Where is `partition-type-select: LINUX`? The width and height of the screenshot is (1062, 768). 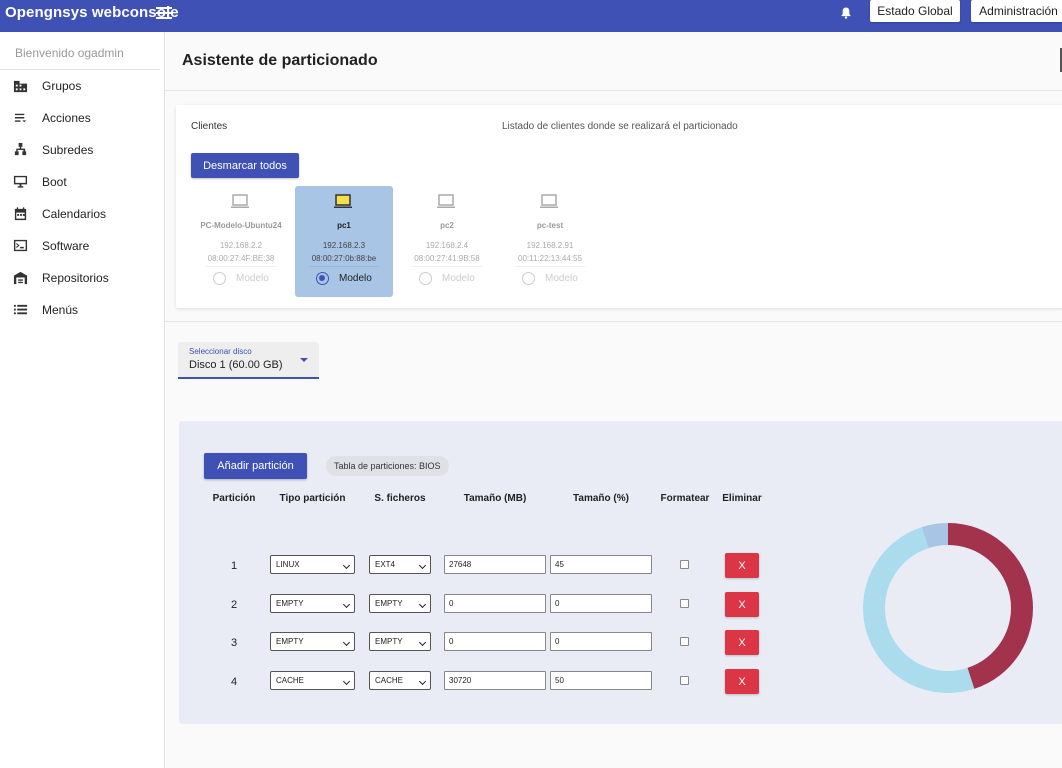
partition-type-select: LINUX is located at coordinates (312, 564).